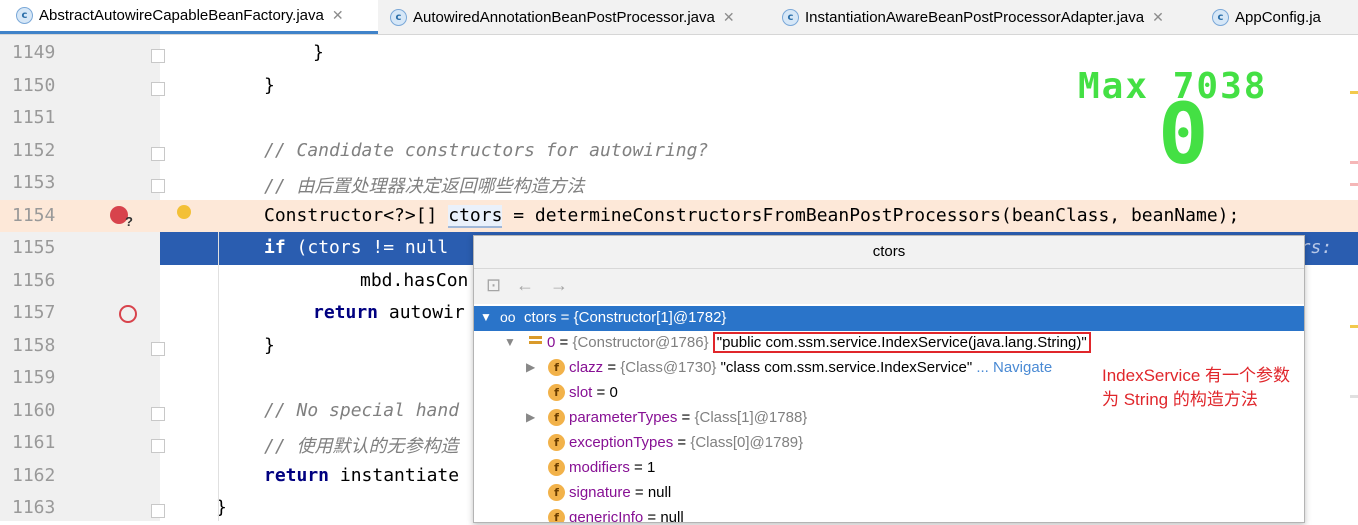 The height and width of the screenshot is (525, 1358). Describe the element at coordinates (34, 312) in the screenshot. I see `line-number: 1157` at that location.